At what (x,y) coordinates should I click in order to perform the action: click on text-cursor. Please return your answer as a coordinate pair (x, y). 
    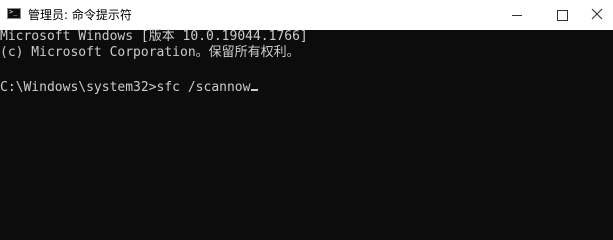
    Looking at the image, I should click on (255, 90).